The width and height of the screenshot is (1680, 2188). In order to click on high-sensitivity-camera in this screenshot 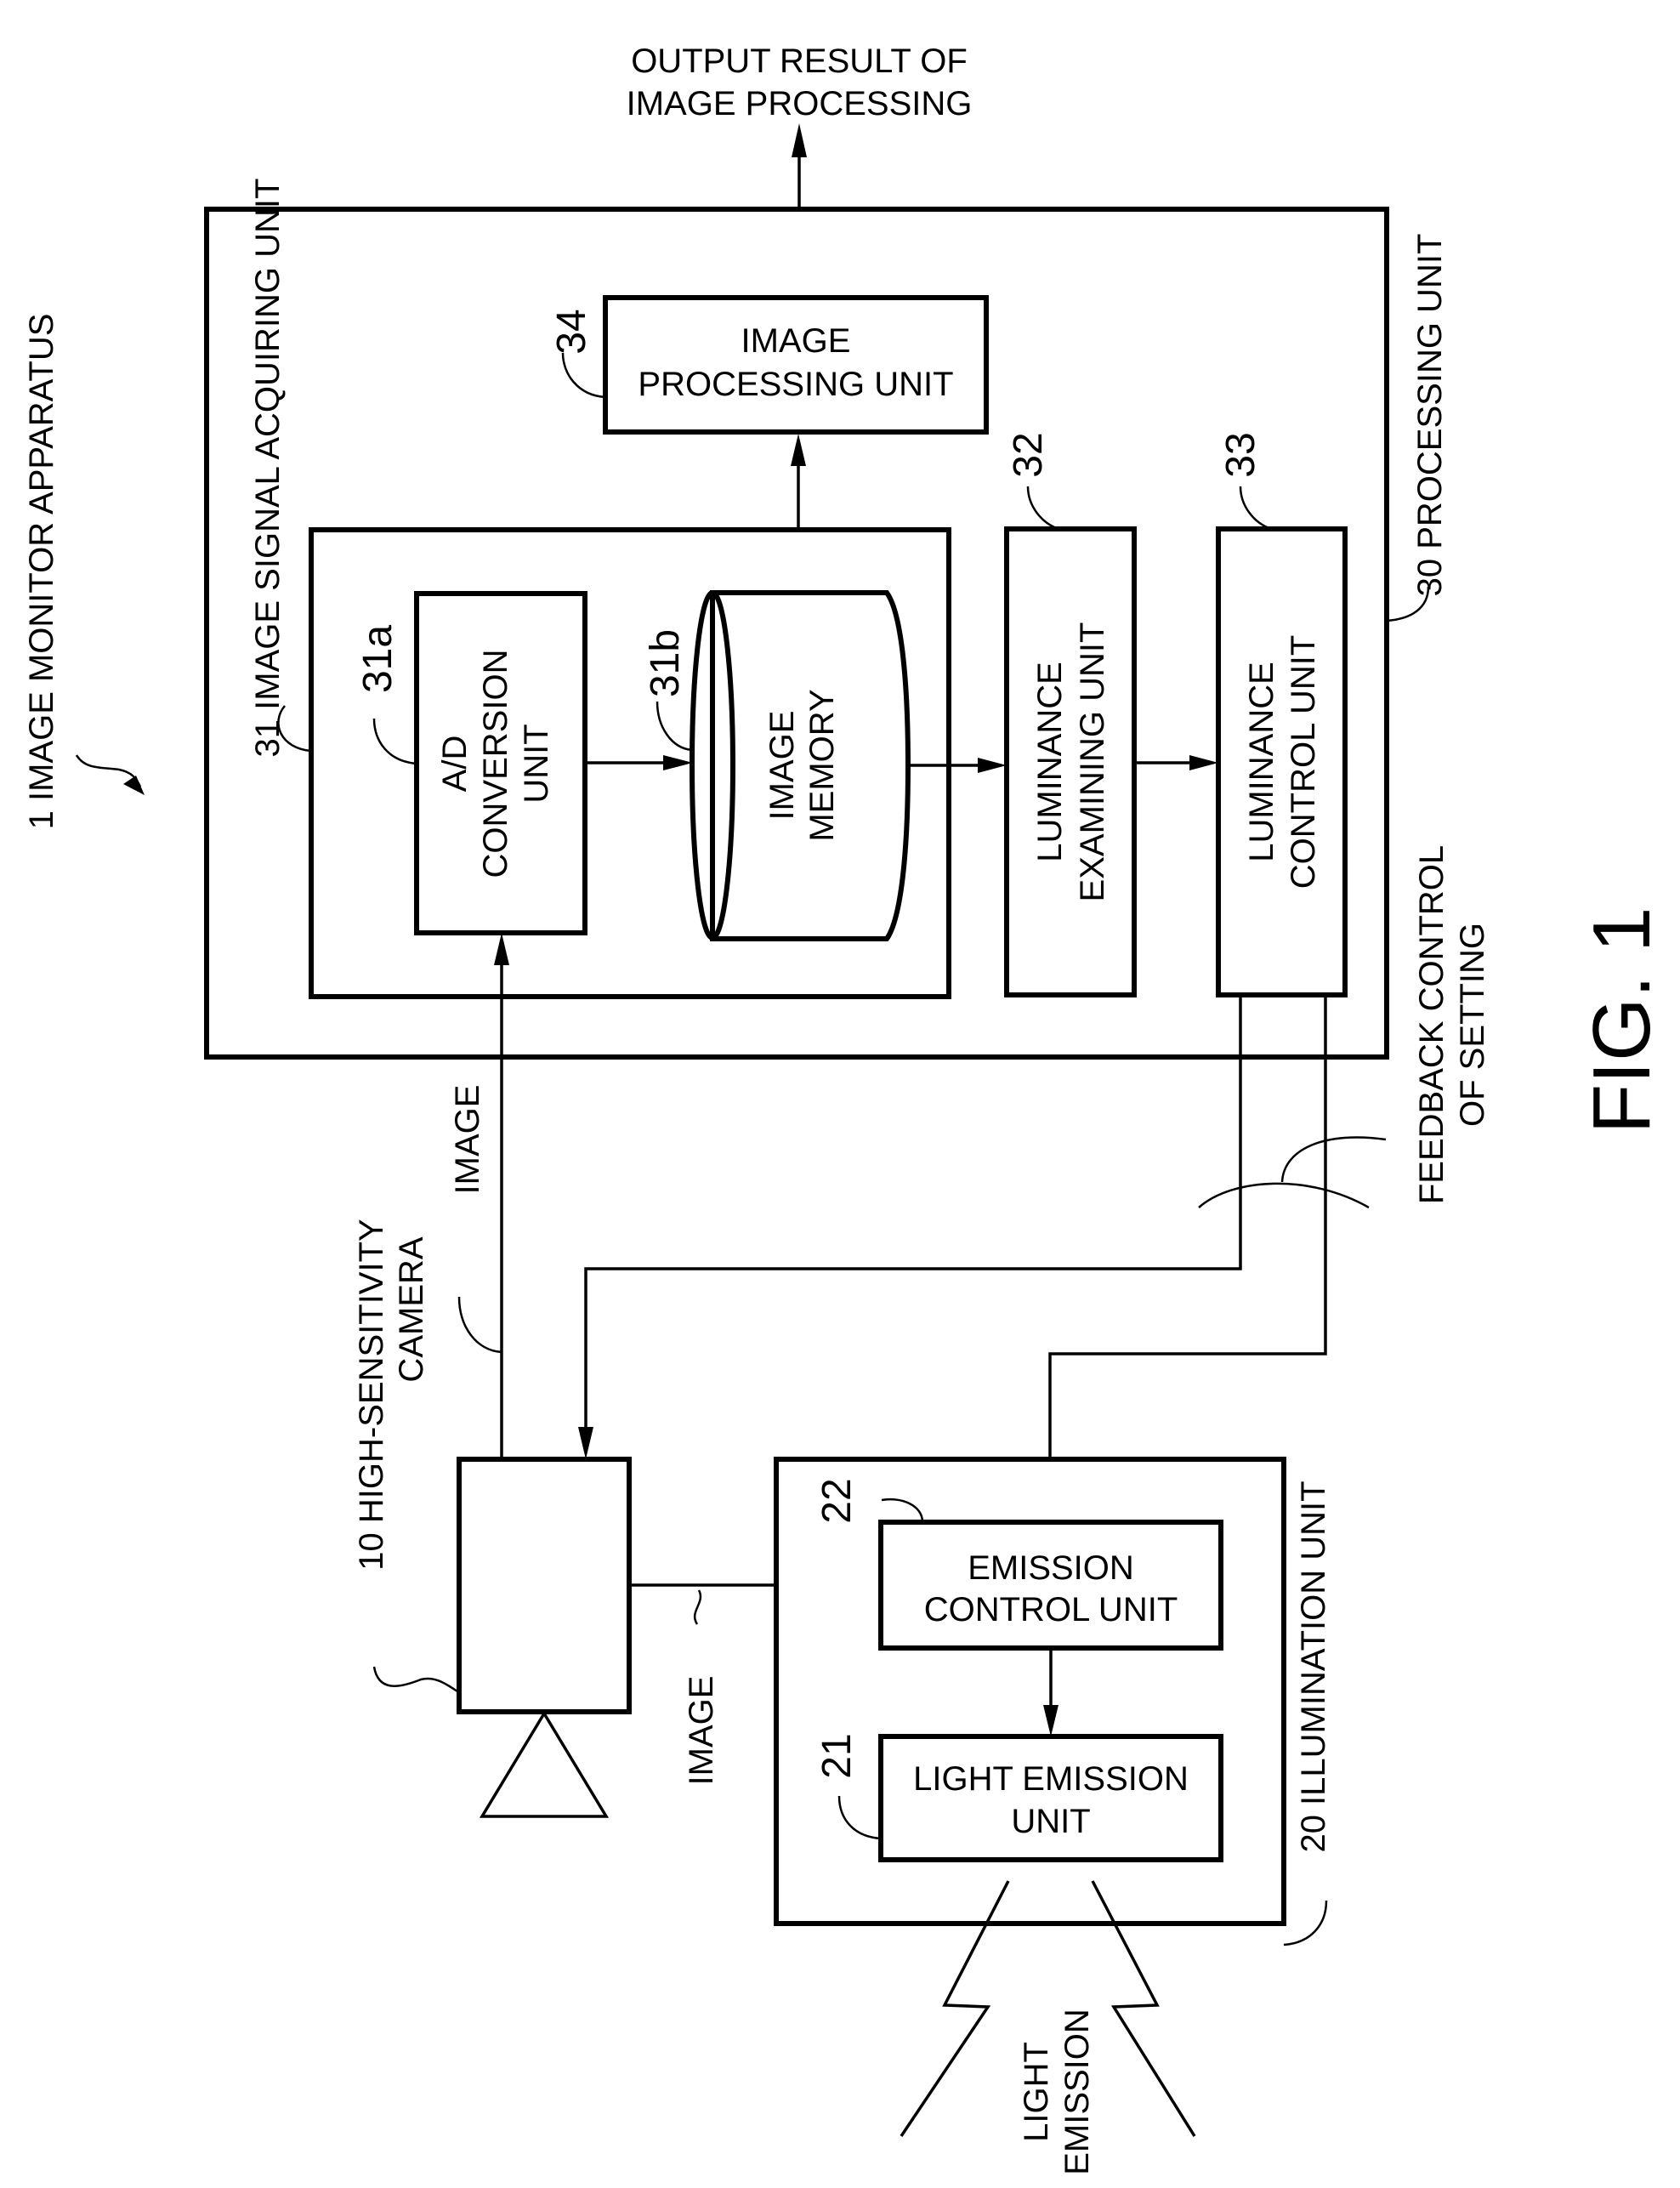, I will do `click(544, 1638)`.